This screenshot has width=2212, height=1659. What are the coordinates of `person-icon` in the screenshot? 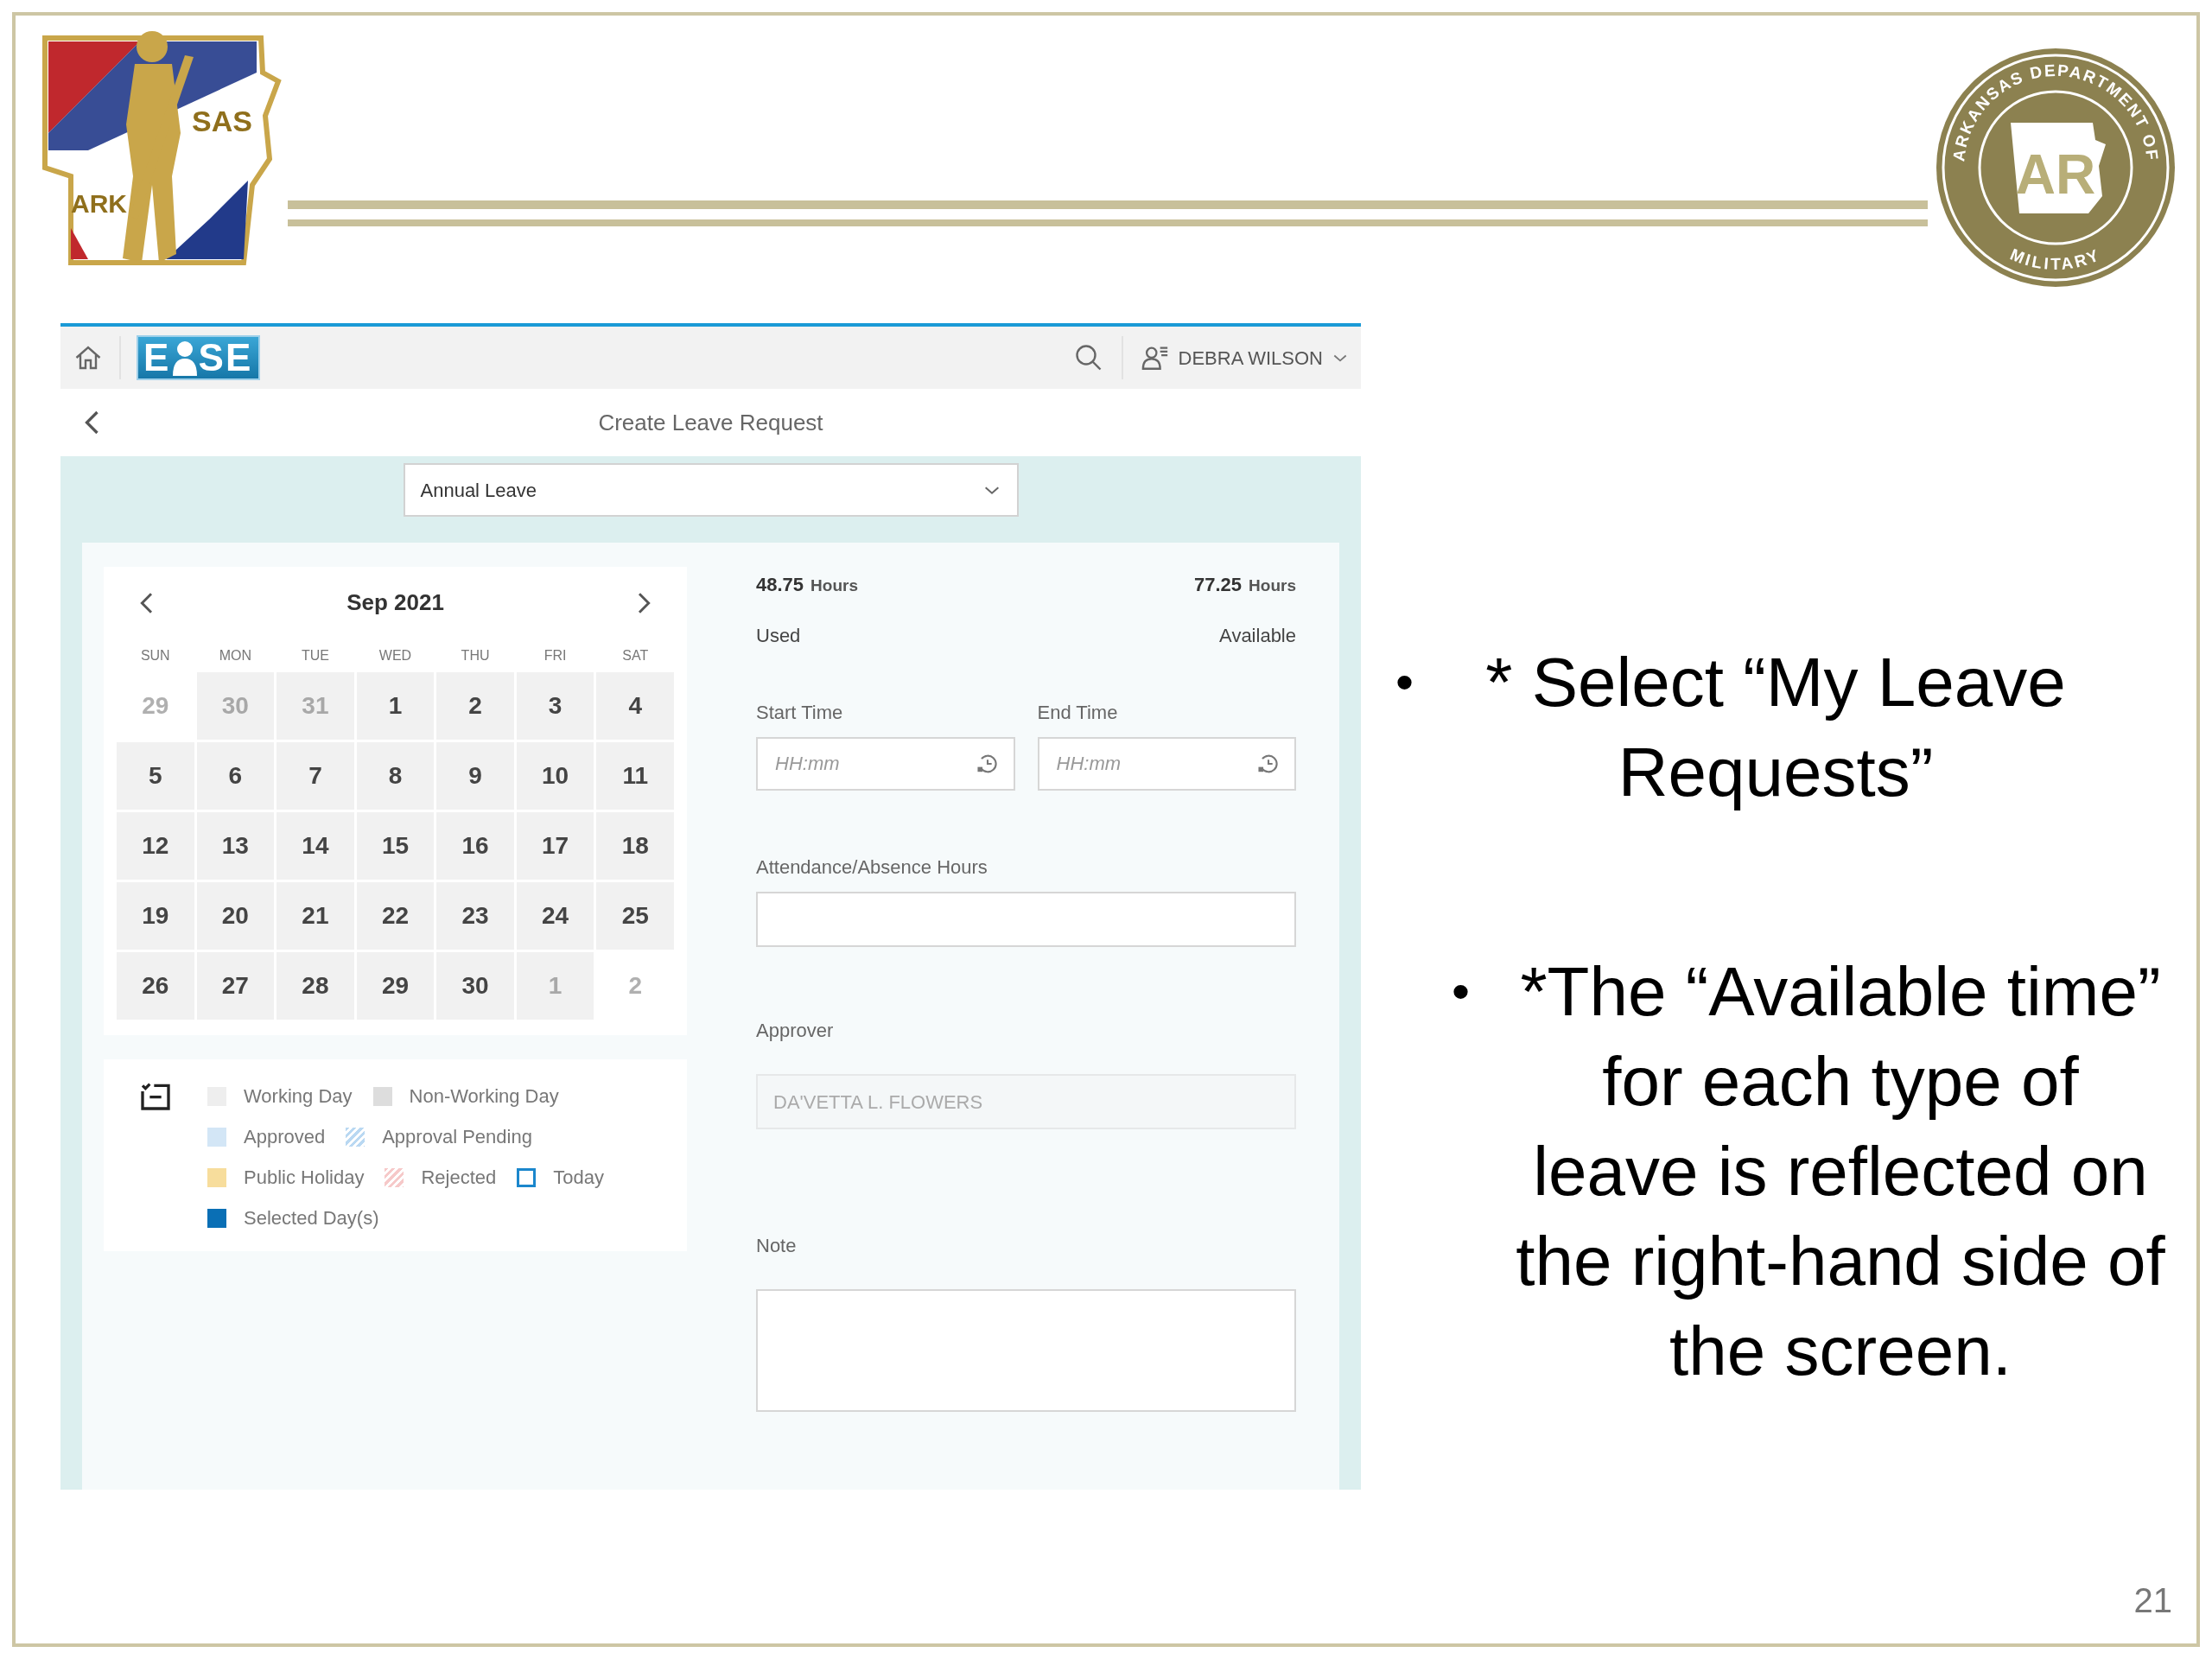 It's located at (184, 358).